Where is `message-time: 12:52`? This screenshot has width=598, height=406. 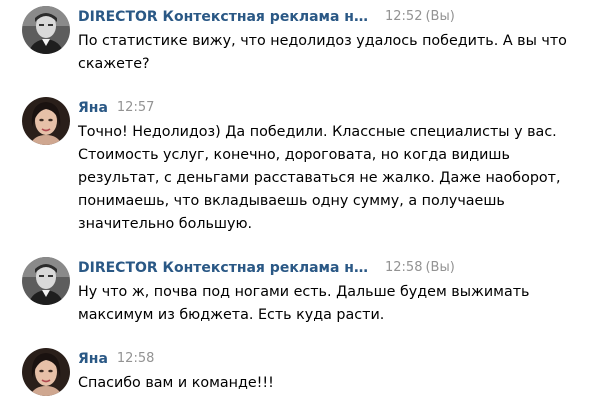 message-time: 12:52 is located at coordinates (403, 16).